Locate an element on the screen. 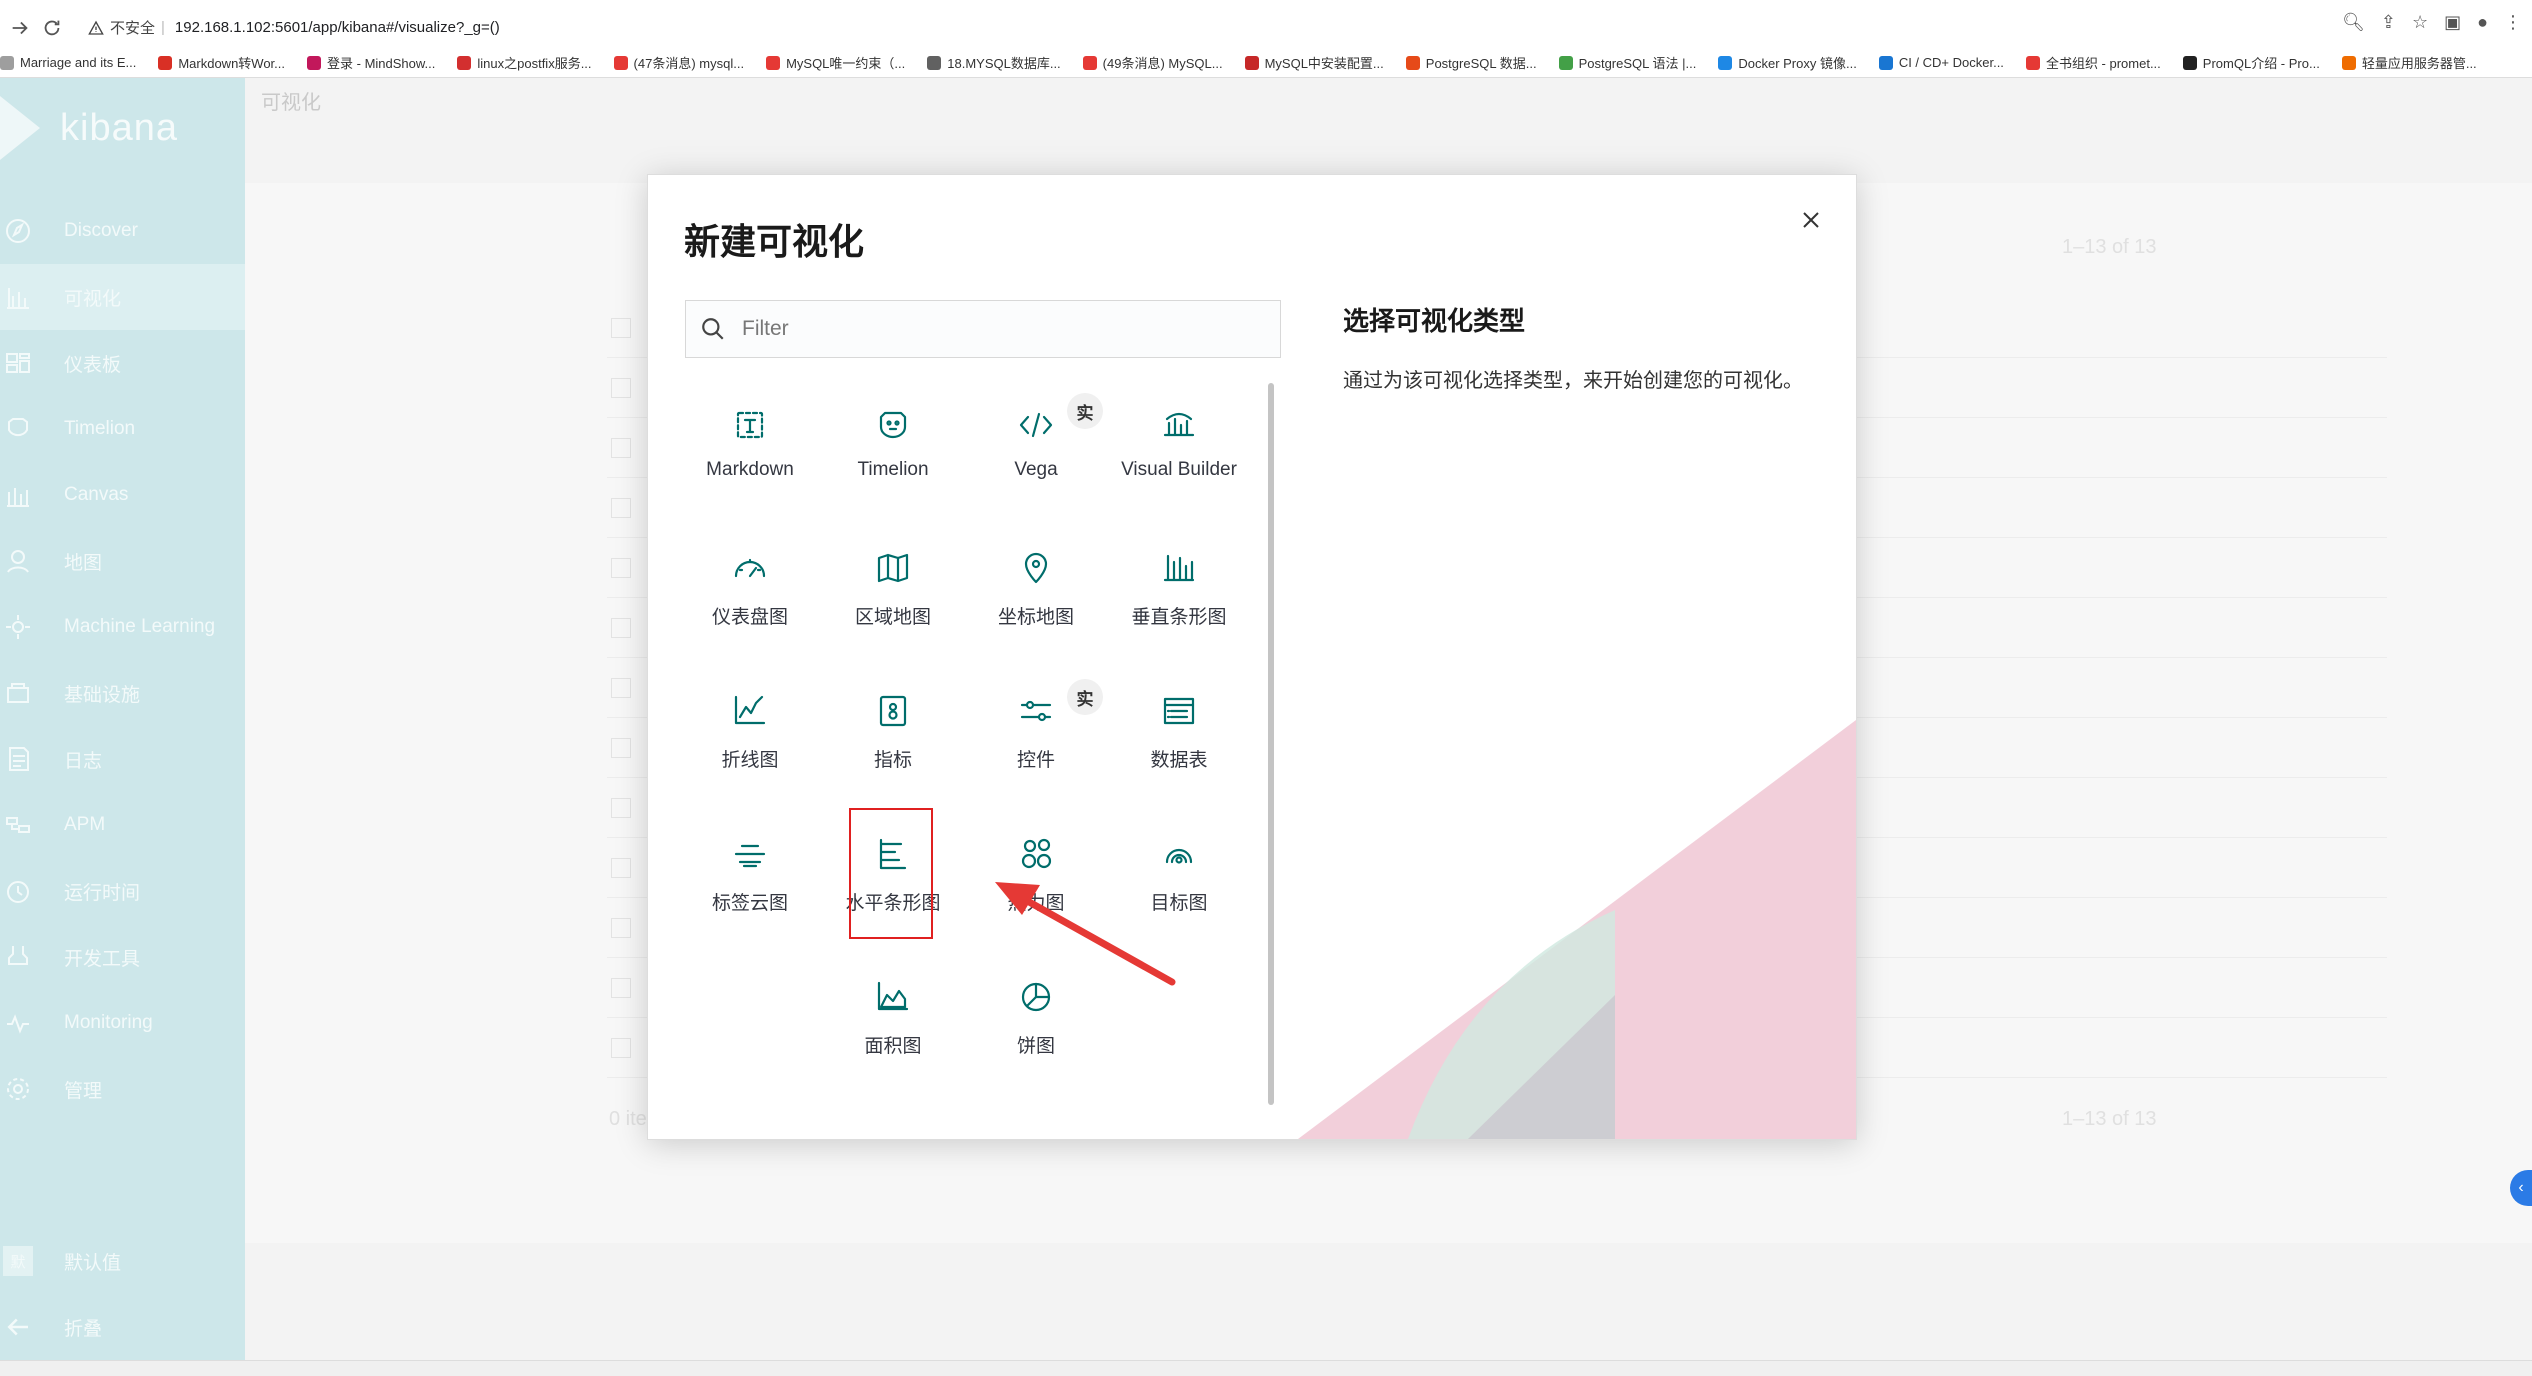 The width and height of the screenshot is (2532, 1376). goal-icon is located at coordinates (1179, 854).